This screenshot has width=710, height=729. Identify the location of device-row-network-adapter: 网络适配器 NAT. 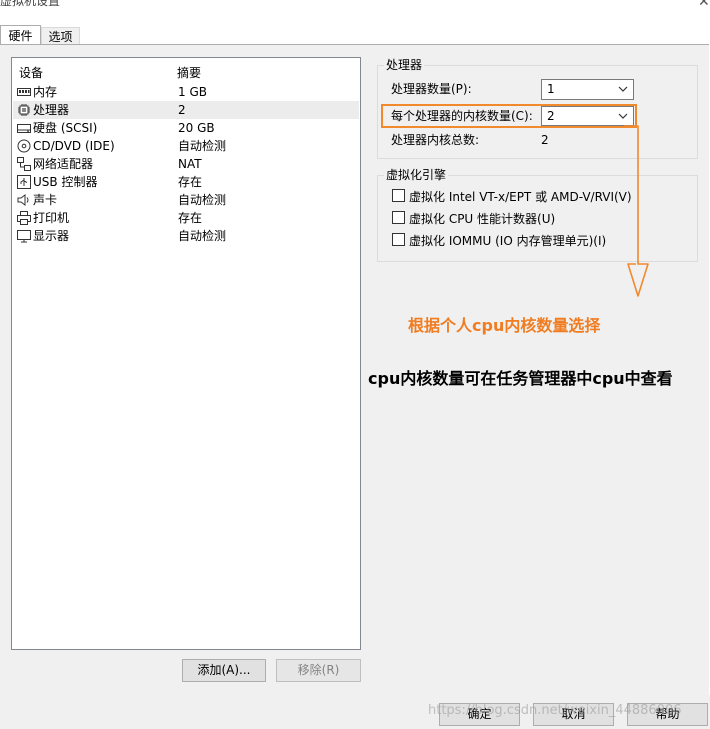
(186, 164).